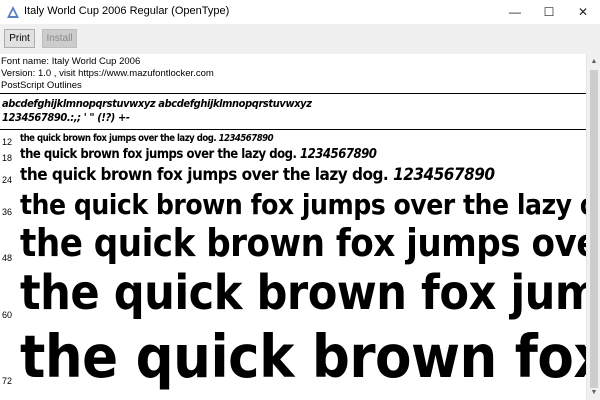  I want to click on size-label-24: 24, so click(7, 180).